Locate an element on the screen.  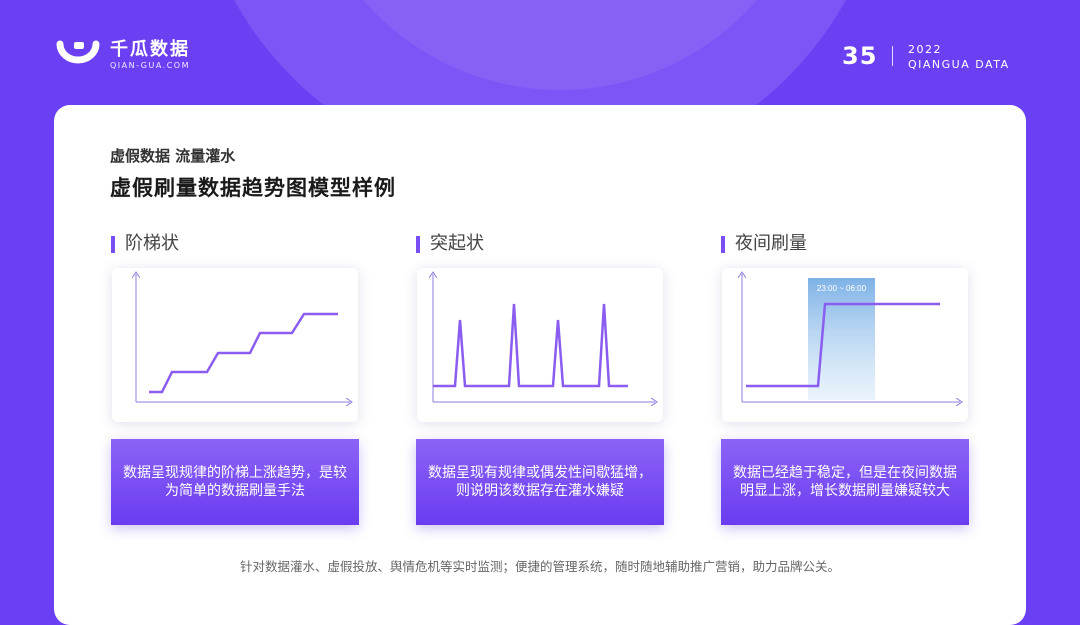
brand-logo: 千瓜数据 QIAN-GUA.COM is located at coordinates (123, 56).